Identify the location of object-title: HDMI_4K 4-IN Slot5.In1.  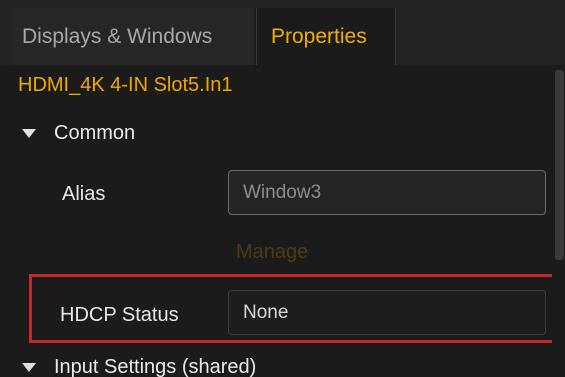
(125, 85).